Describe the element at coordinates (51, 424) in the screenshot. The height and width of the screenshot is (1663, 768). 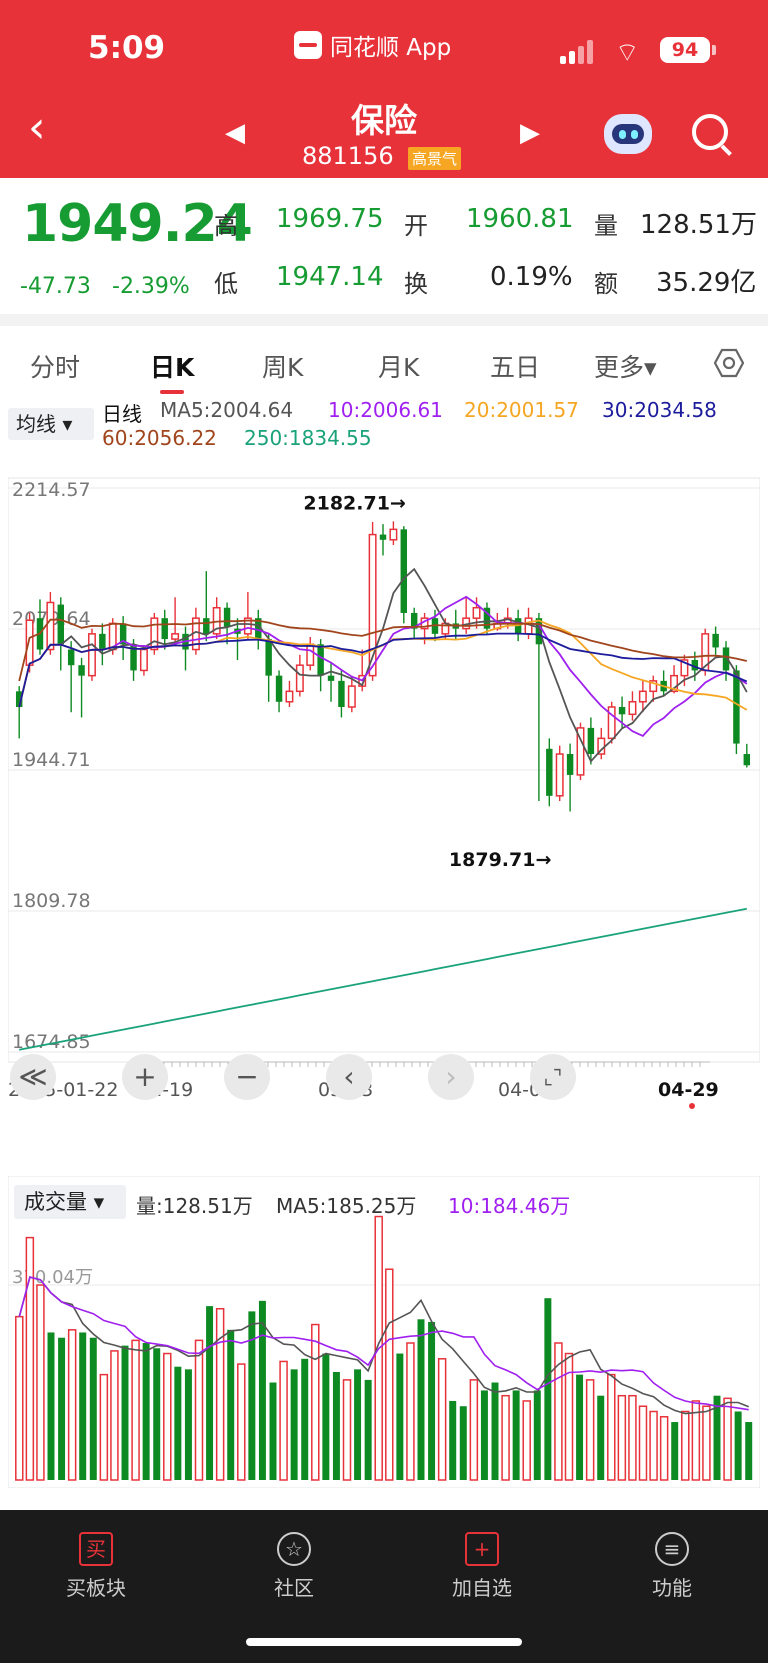
I see `ma-type-select: 均线 ▾` at that location.